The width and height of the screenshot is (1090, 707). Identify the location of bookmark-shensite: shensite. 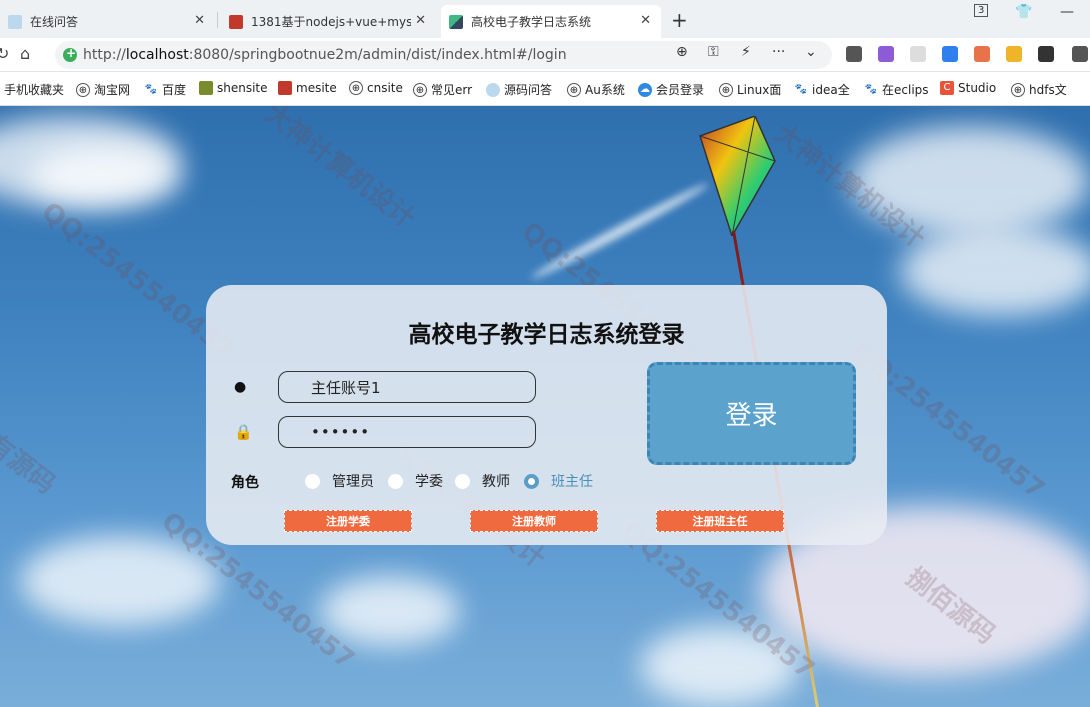
(233, 88).